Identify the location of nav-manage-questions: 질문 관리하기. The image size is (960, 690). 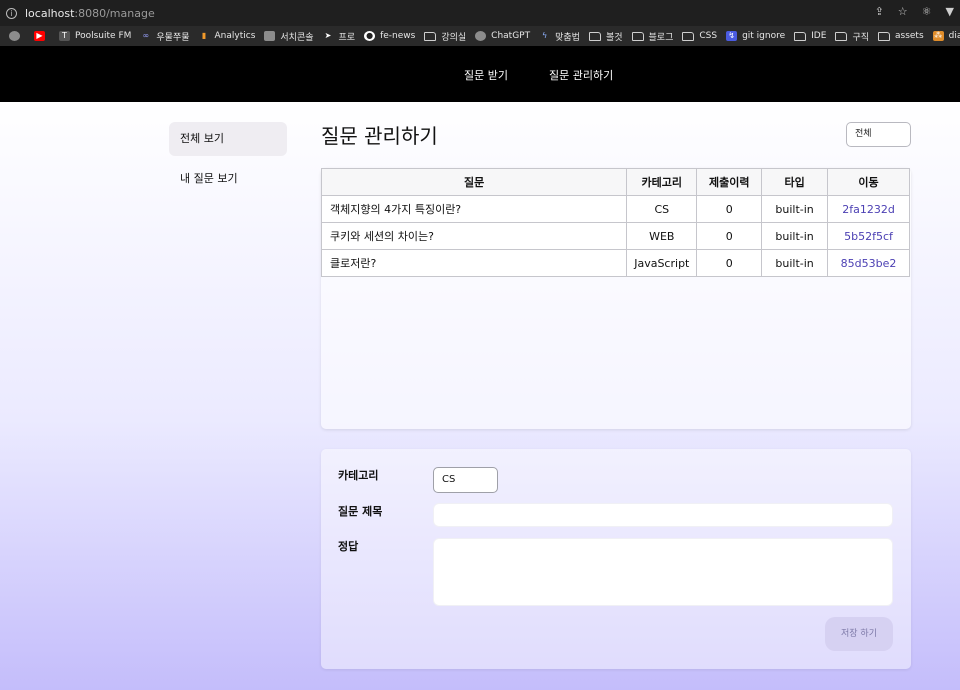
(581, 75).